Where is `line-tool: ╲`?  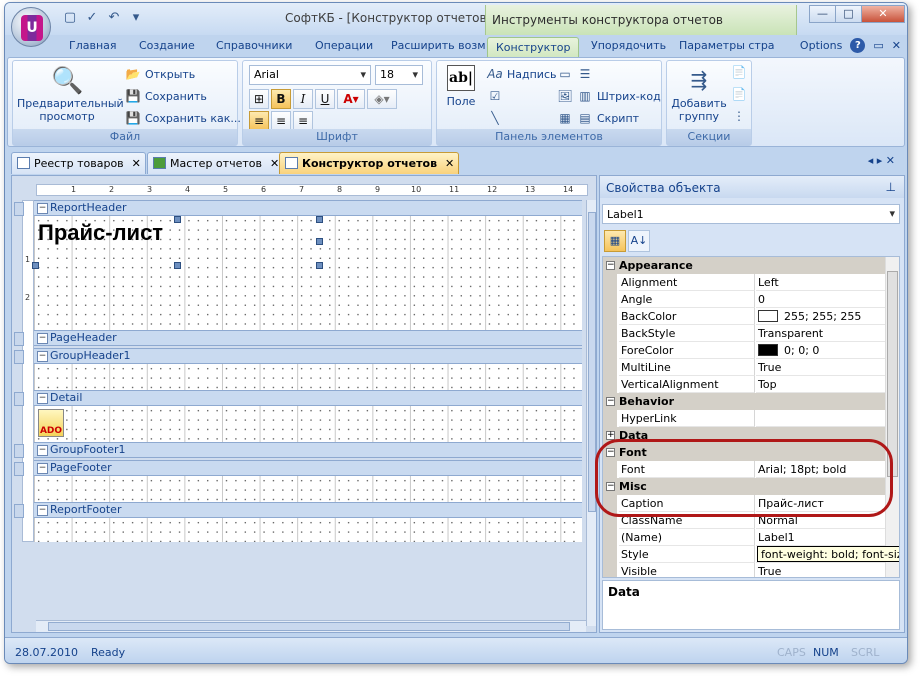 line-tool: ╲ is located at coordinates (495, 118).